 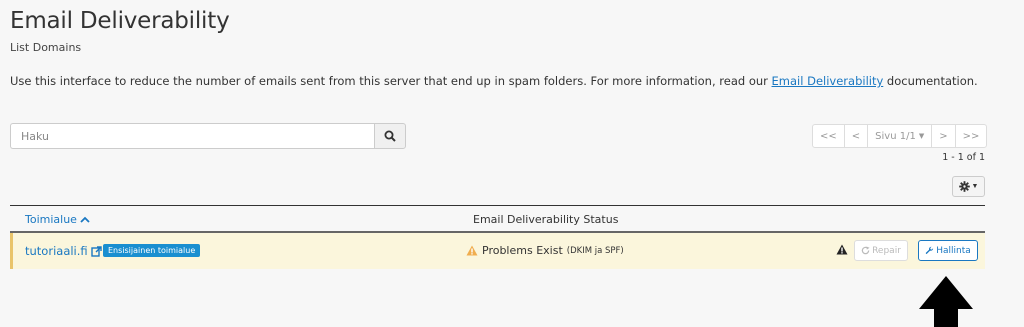 What do you see at coordinates (85, 219) in the screenshot?
I see `chevron-up-icon` at bounding box center [85, 219].